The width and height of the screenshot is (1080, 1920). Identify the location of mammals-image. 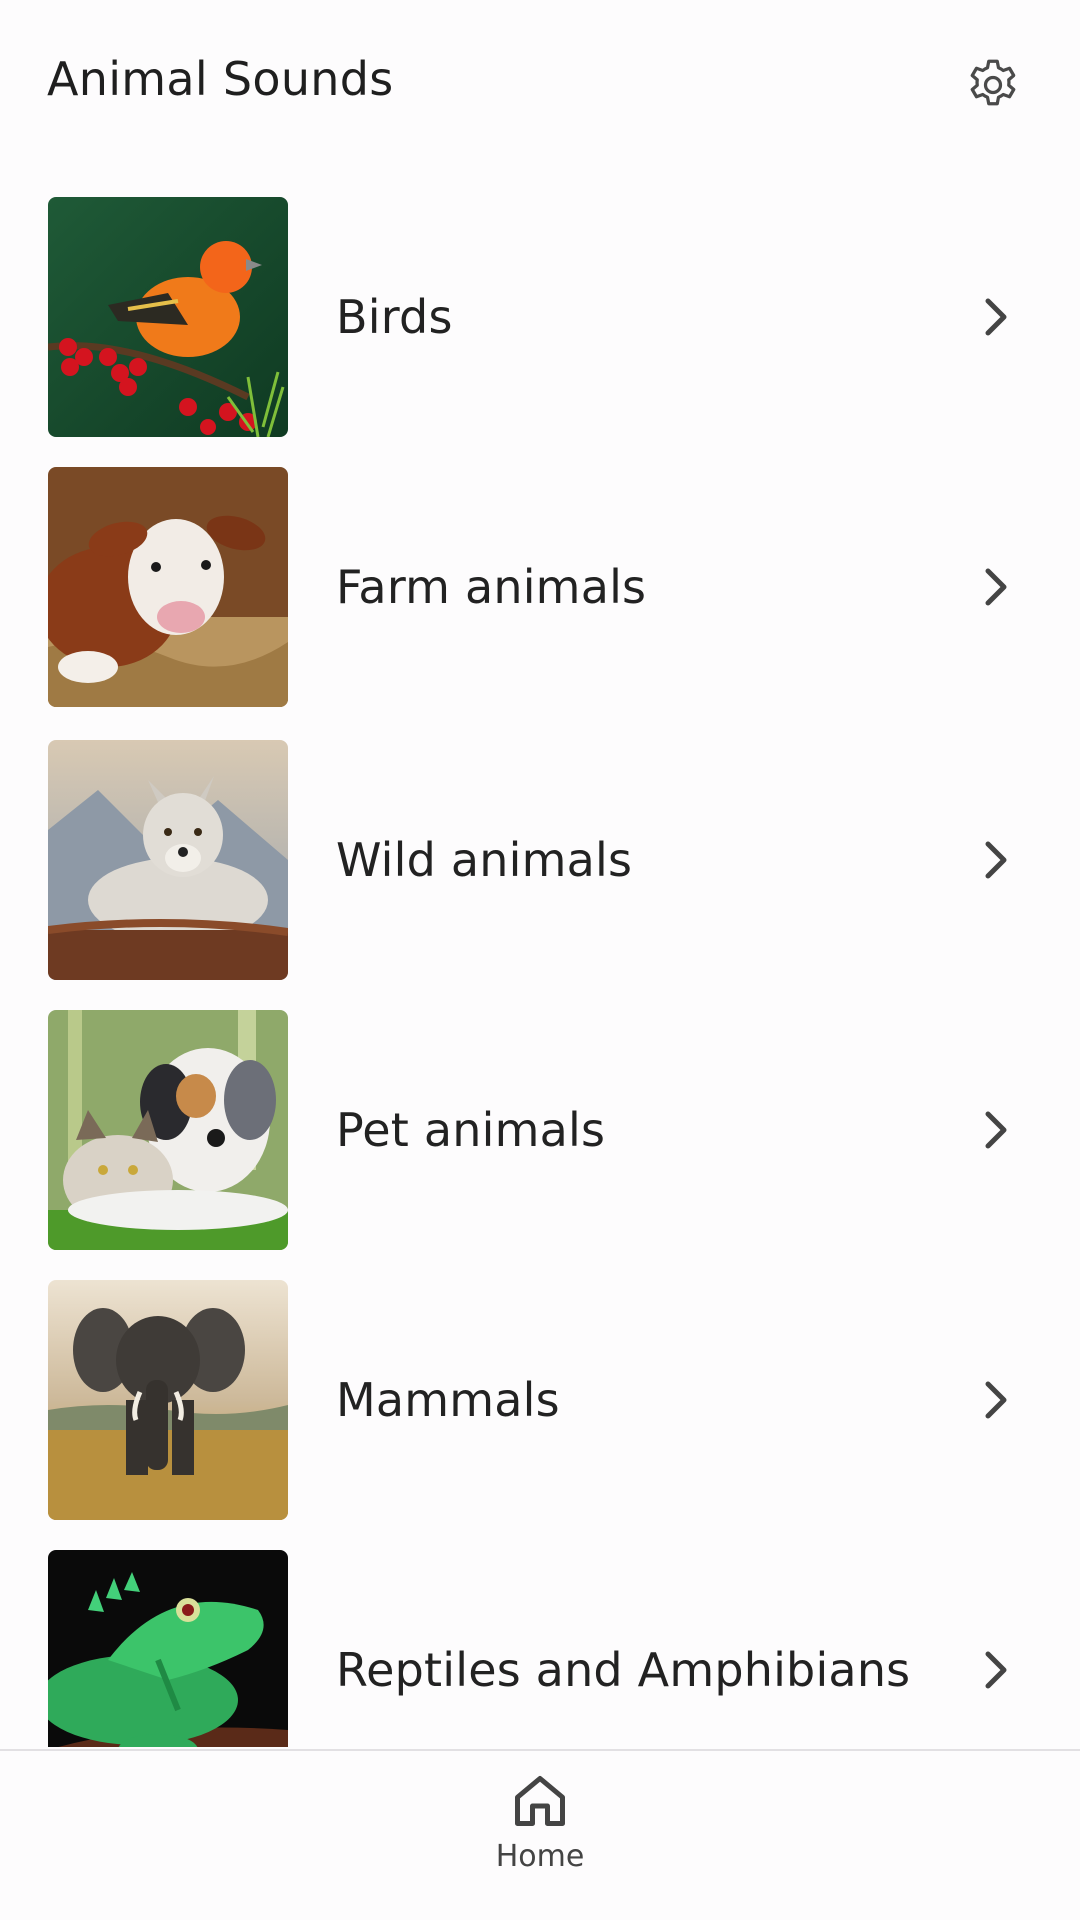
(168, 1400).